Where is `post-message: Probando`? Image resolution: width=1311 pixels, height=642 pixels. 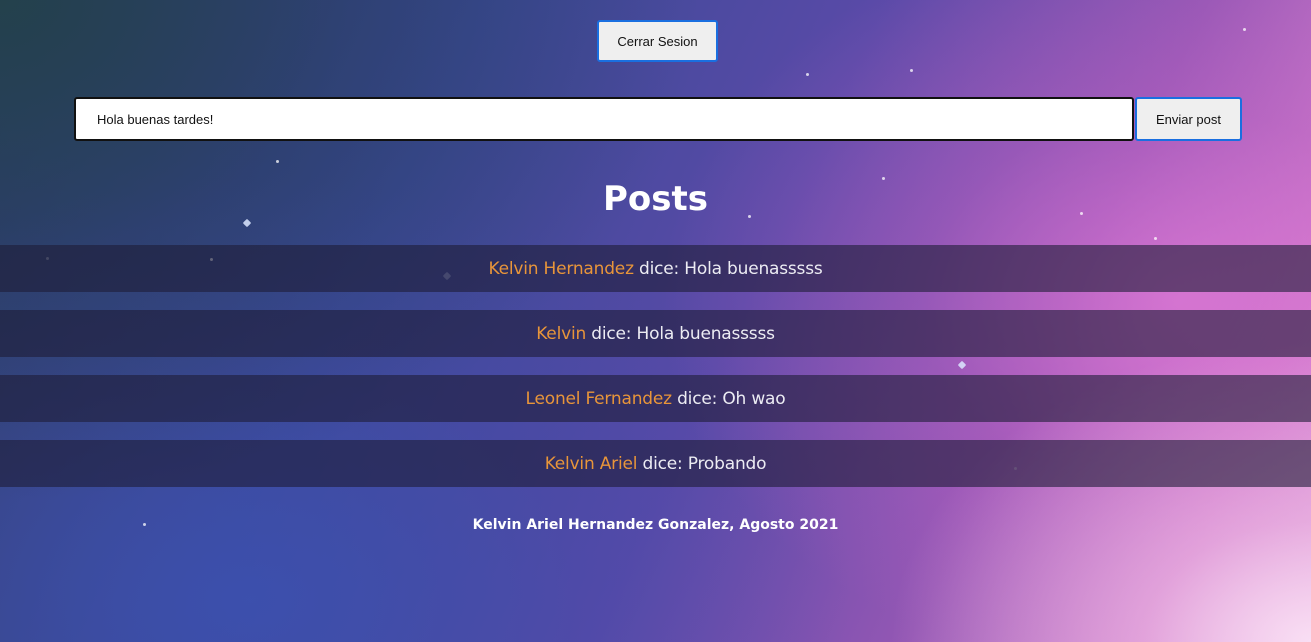 post-message: Probando is located at coordinates (727, 463).